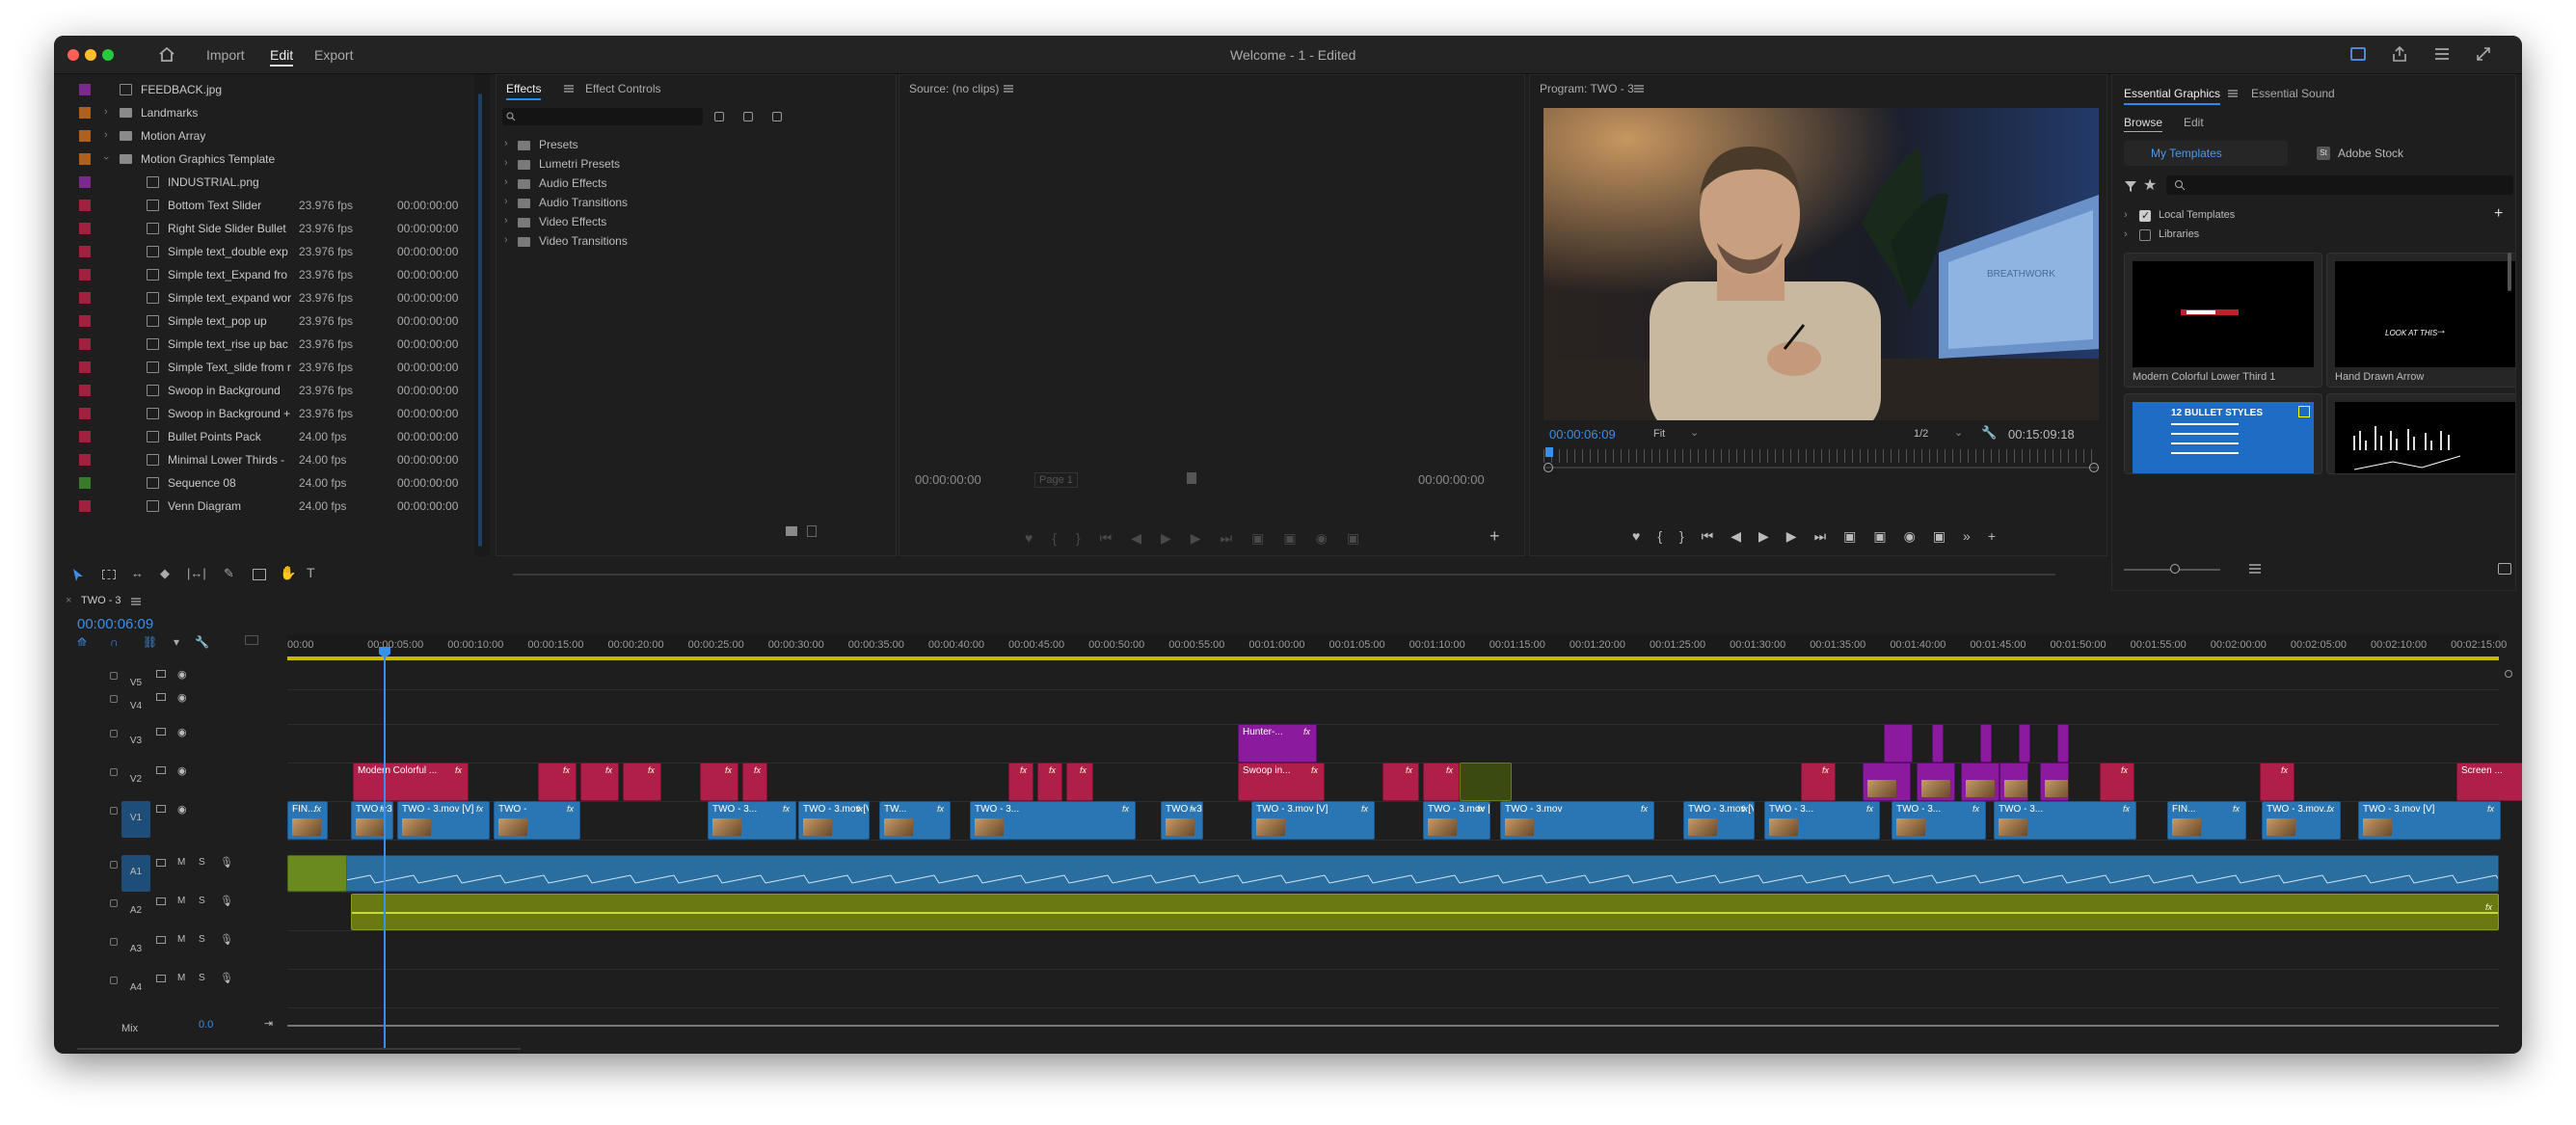  Describe the element at coordinates (480, 321) in the screenshot. I see `project-scroll-track` at that location.